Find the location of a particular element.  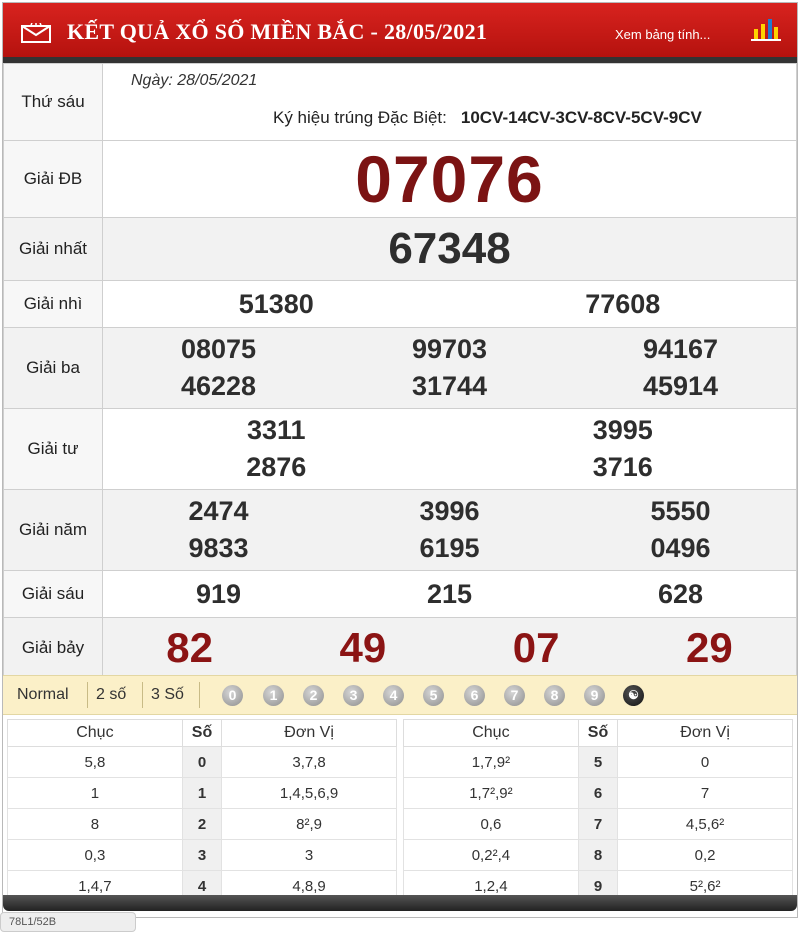

filter-bar: Normal 2 số 3 Số 0 1 2 3 4 5 6 7 8 9 ☯ is located at coordinates (400, 695).